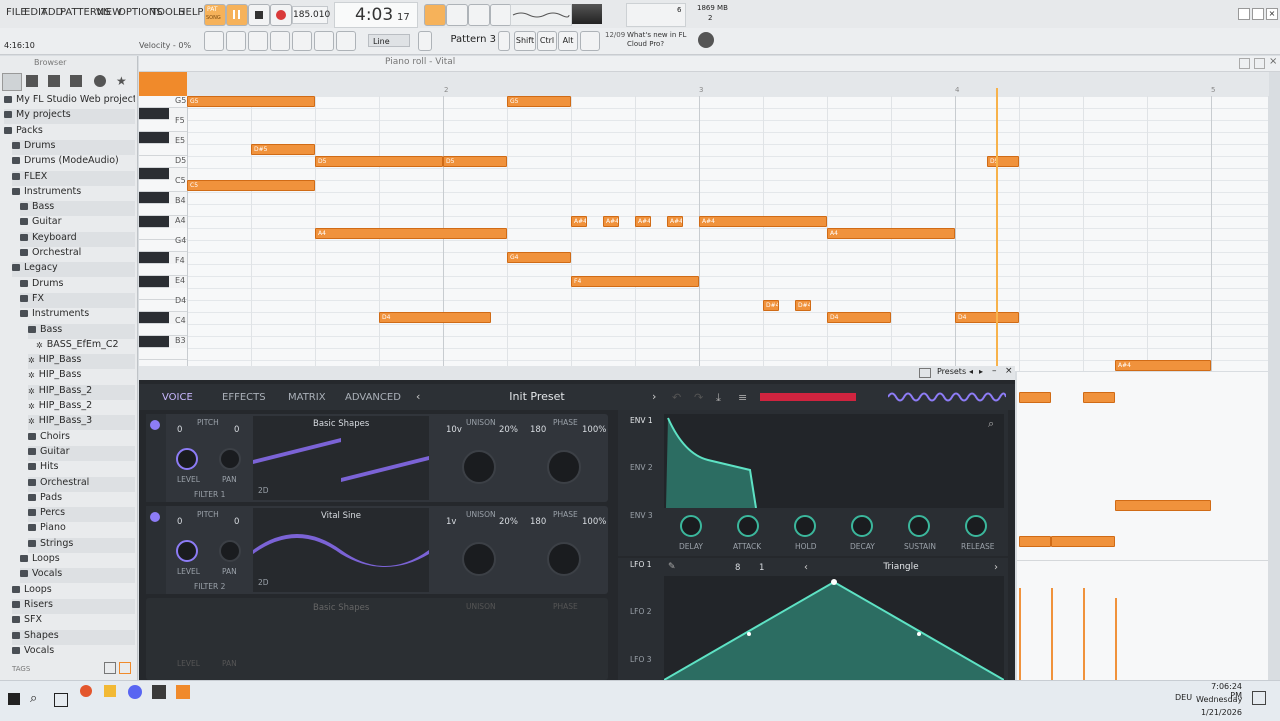 Image resolution: width=1280 pixels, height=721 pixels. I want to click on env-release-knob, so click(976, 526).